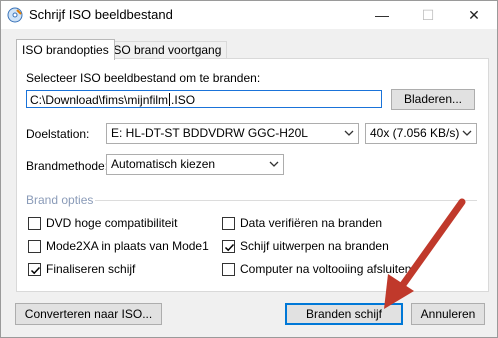 This screenshot has height=338, width=498. Describe the element at coordinates (166, 50) in the screenshot. I see `tab-iso-brand-voortgang: ISO brand voortgang` at that location.